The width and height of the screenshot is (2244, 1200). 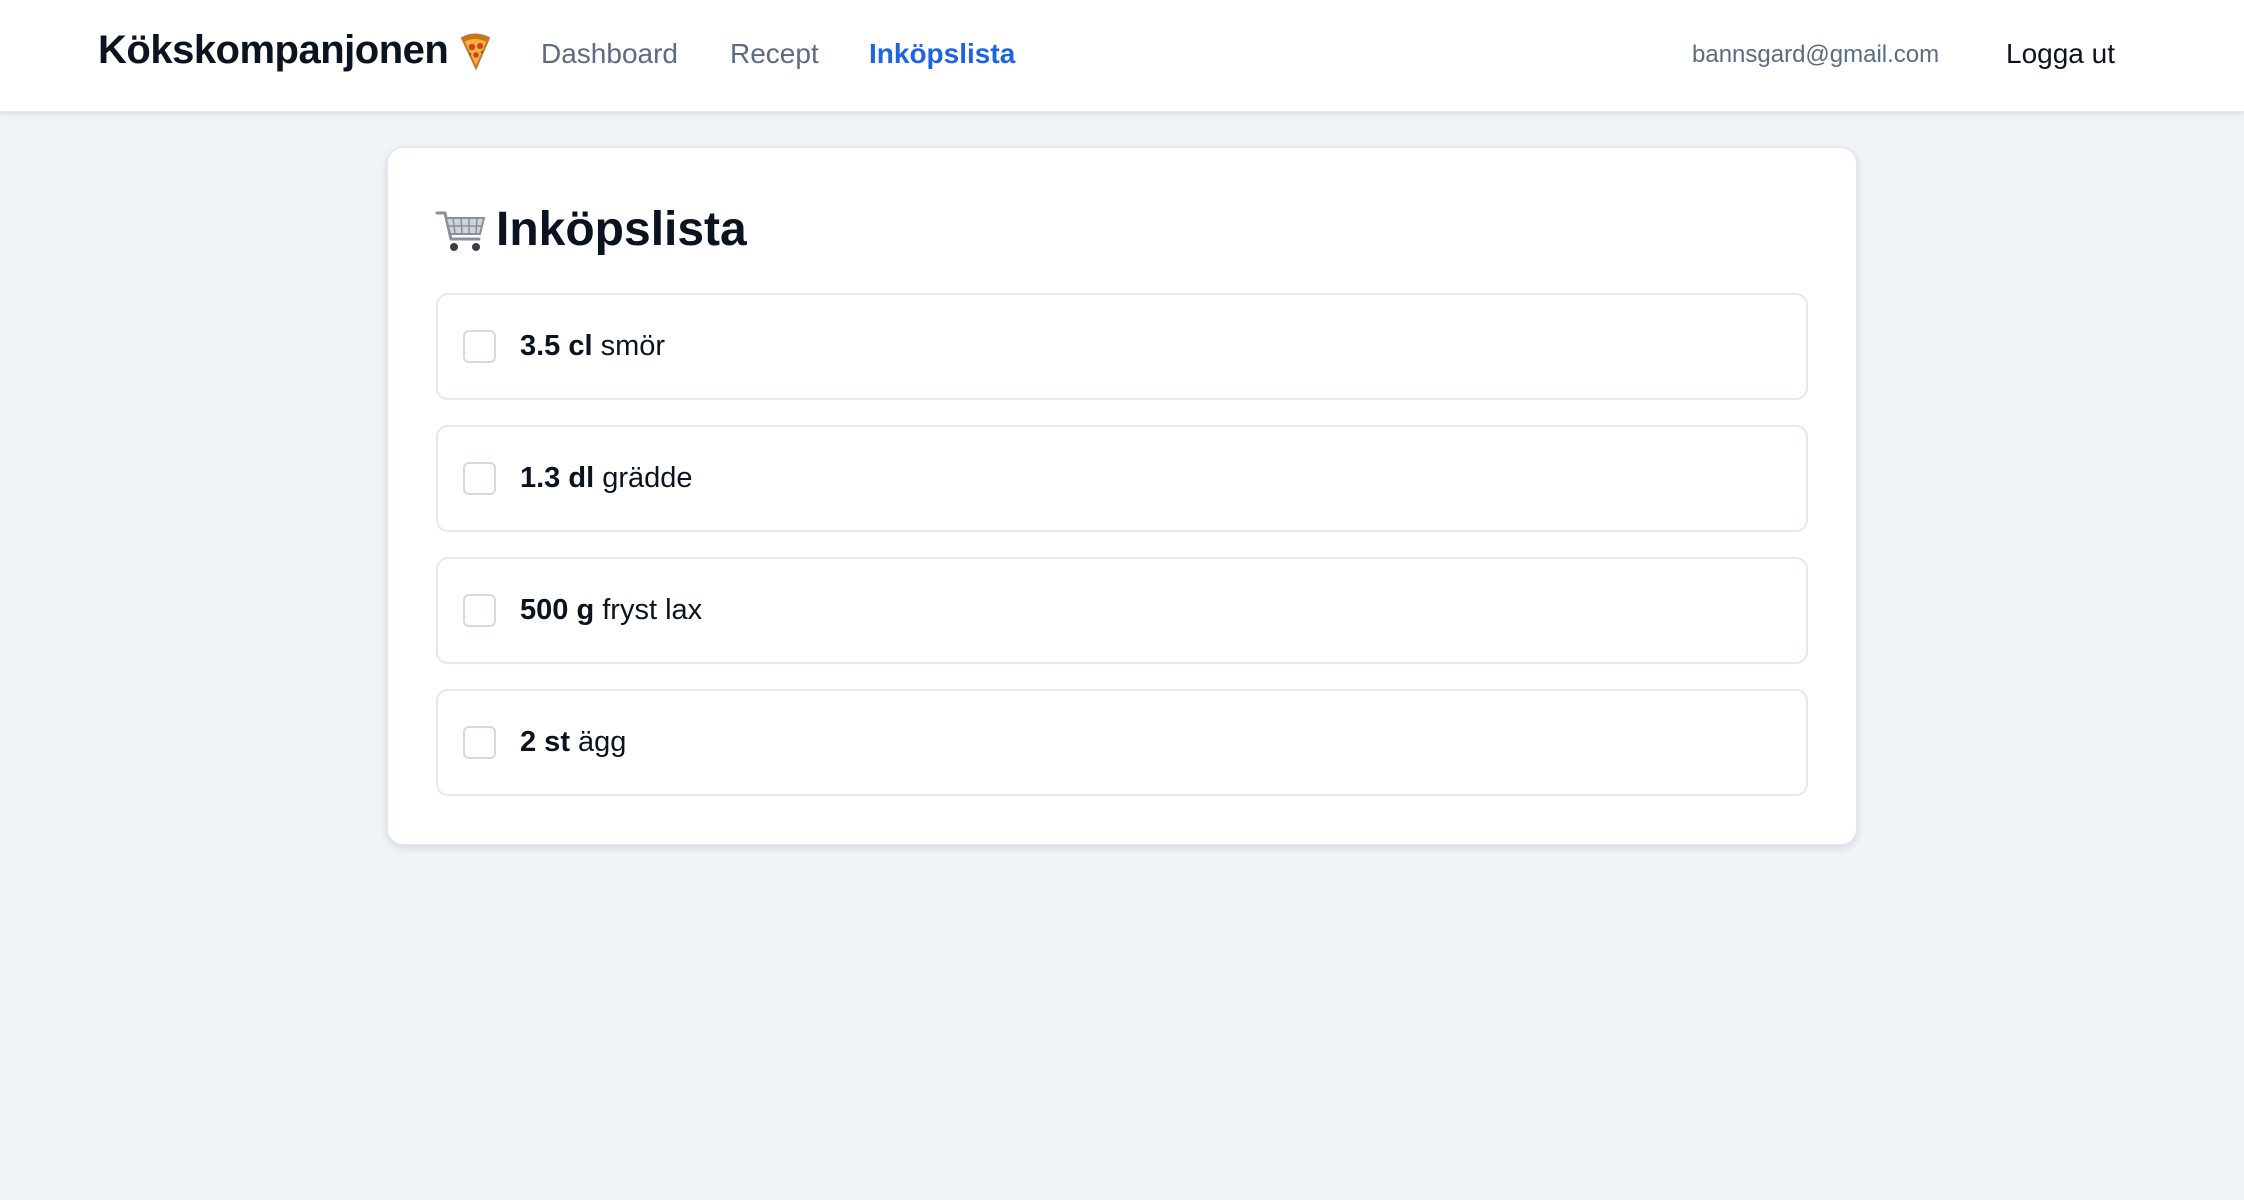 I want to click on list-item: 2 st ägg, so click(x=1122, y=742).